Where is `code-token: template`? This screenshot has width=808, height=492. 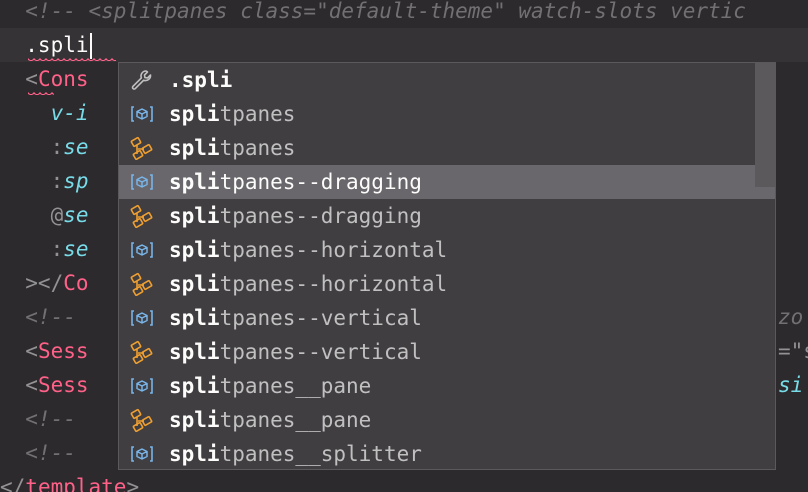 code-token: template is located at coordinates (76, 483).